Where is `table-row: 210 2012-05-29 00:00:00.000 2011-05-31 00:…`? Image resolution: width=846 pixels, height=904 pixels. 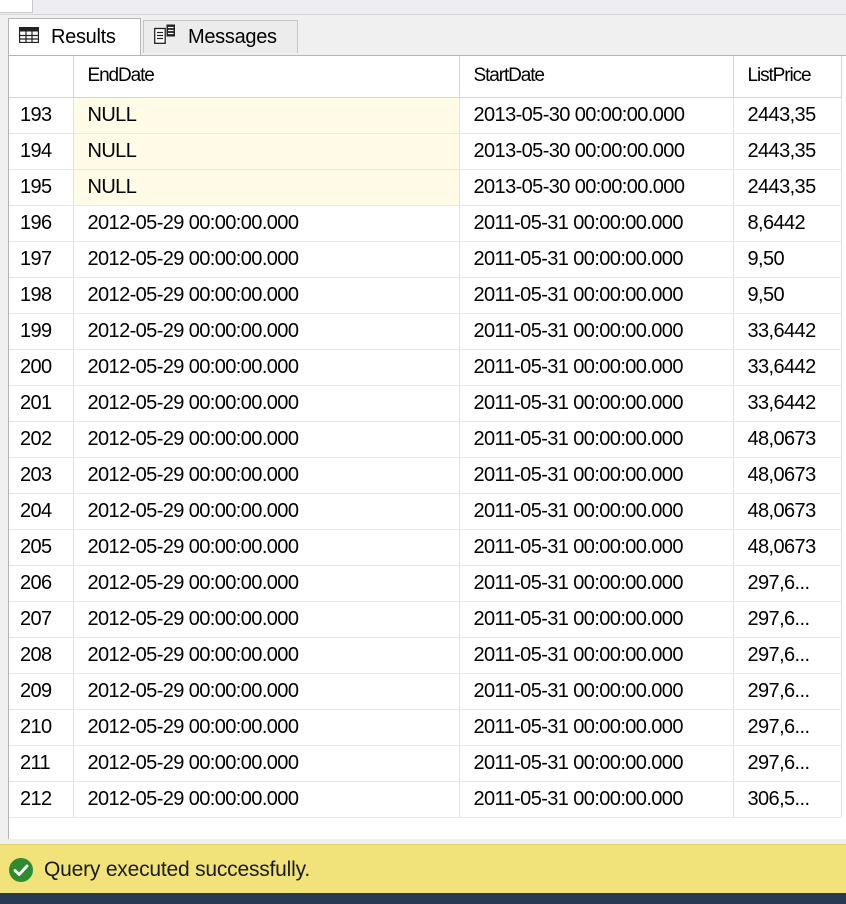 table-row: 210 2012-05-29 00:00:00.000 2011-05-31 00:… is located at coordinates (425, 727).